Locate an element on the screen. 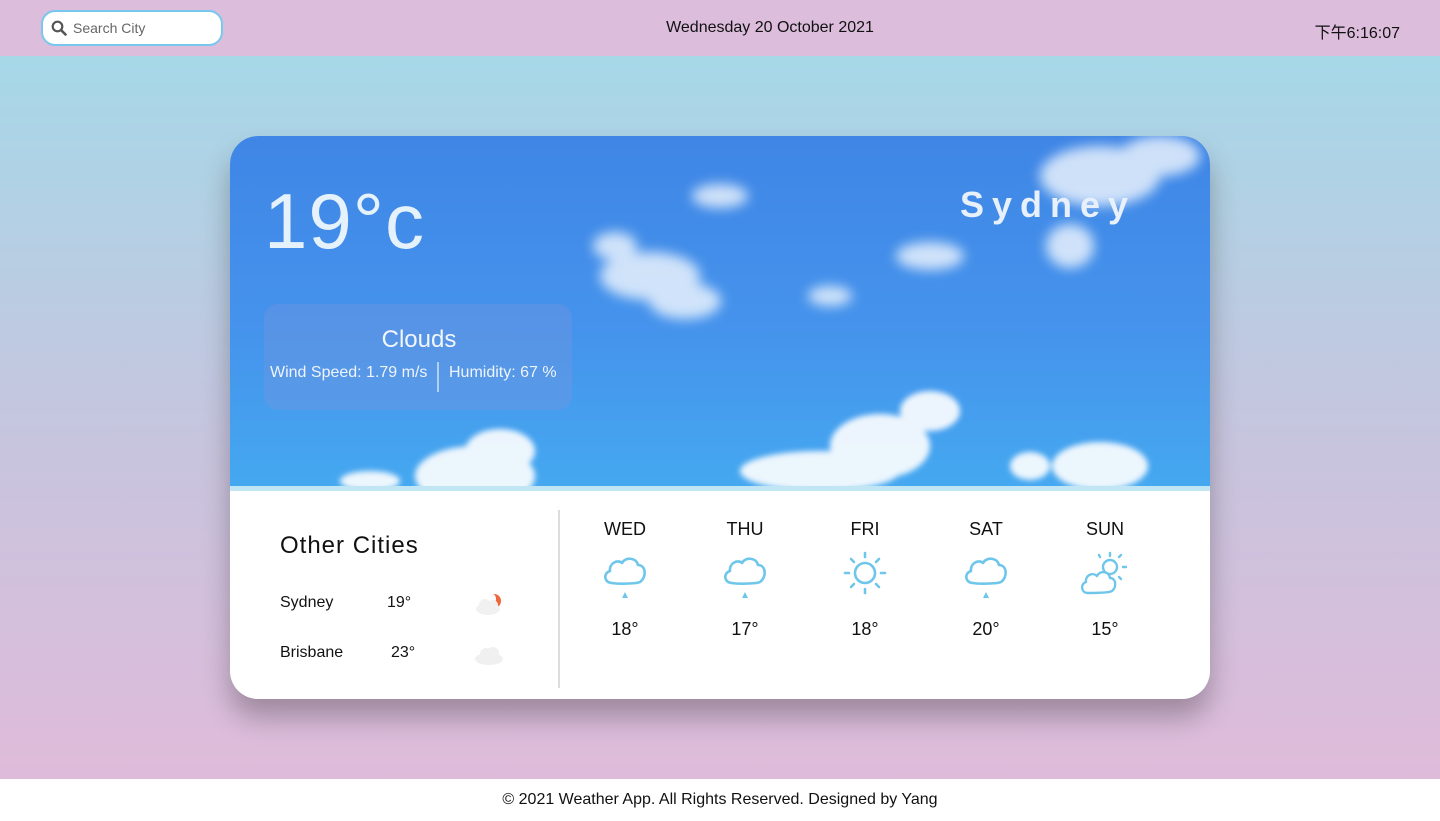  forecast-day-name: SUN is located at coordinates (1104, 529).